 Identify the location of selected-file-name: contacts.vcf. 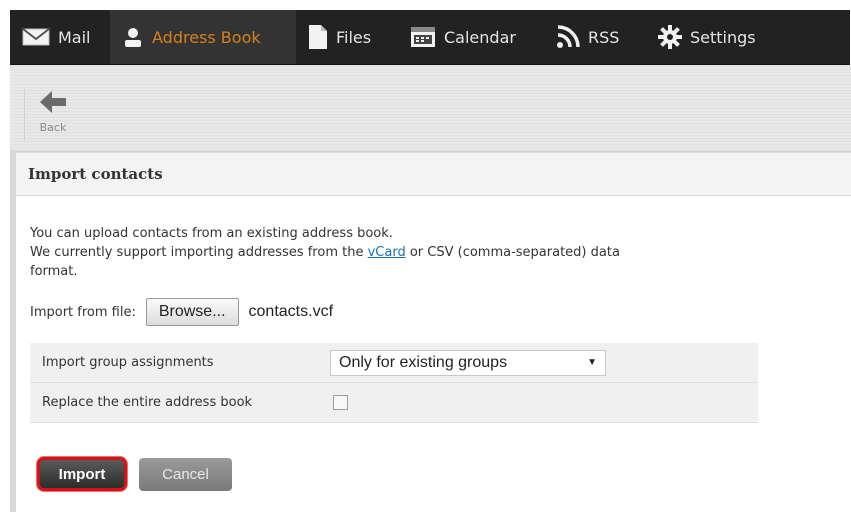
(291, 311).